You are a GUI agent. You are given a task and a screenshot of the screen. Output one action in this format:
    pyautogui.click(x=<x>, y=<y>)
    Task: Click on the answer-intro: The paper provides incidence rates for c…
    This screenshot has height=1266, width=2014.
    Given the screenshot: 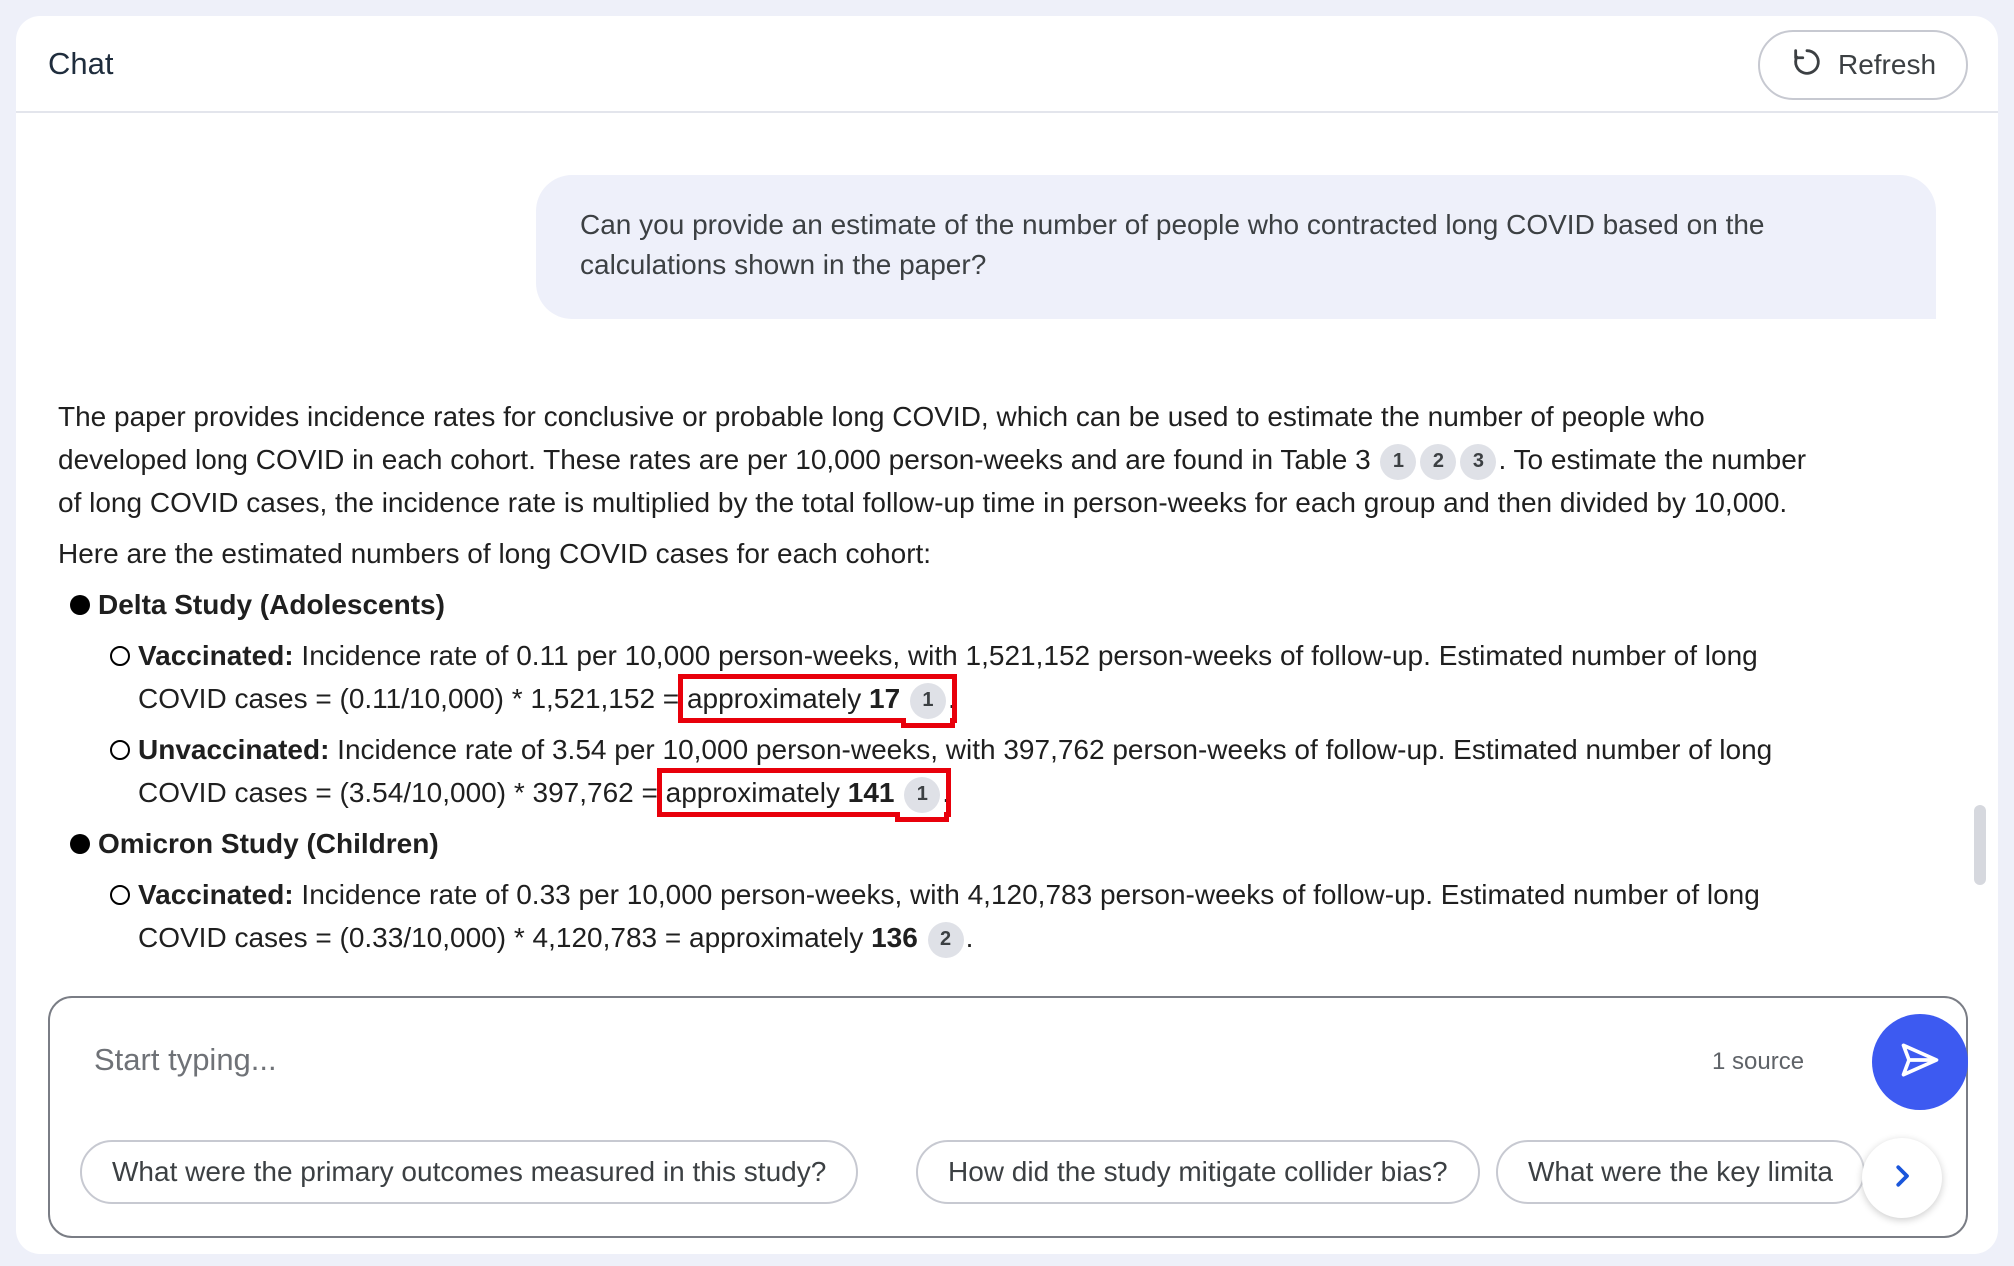 What is the action you would take?
    pyautogui.click(x=938, y=459)
    